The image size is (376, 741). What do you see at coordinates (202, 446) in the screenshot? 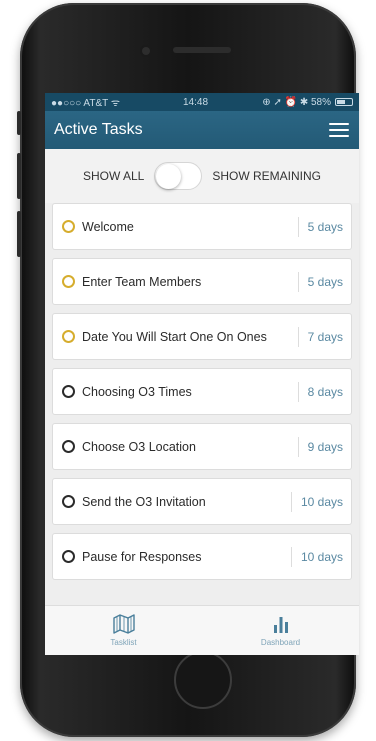
I see `task-item: Choose O3 Location 9 days` at bounding box center [202, 446].